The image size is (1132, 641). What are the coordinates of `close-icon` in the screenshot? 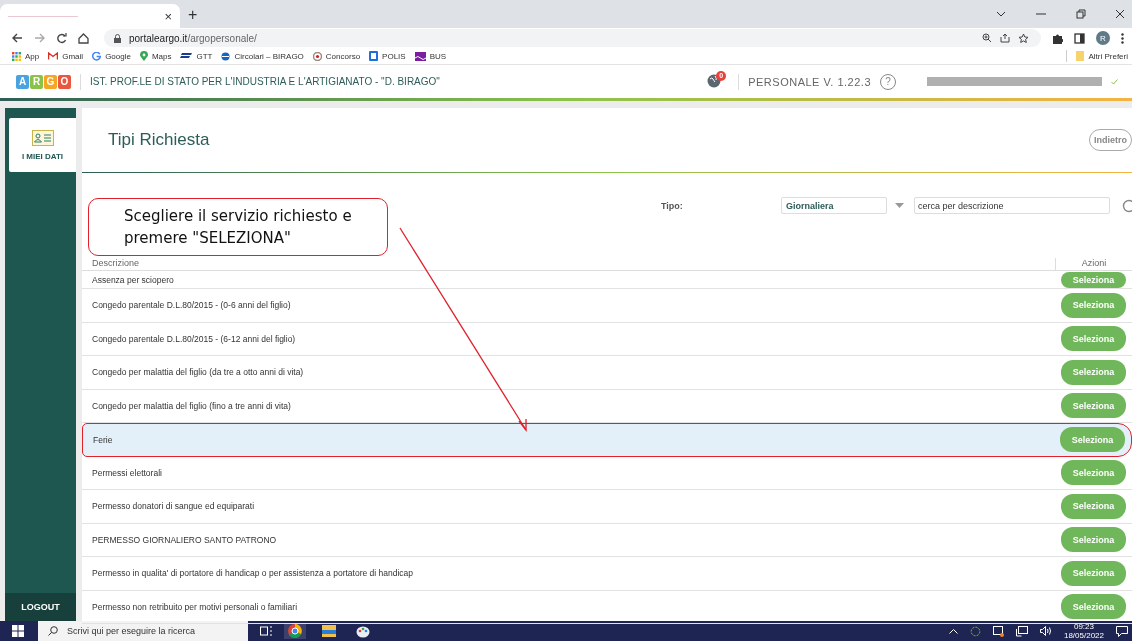 It's located at (1120, 14).